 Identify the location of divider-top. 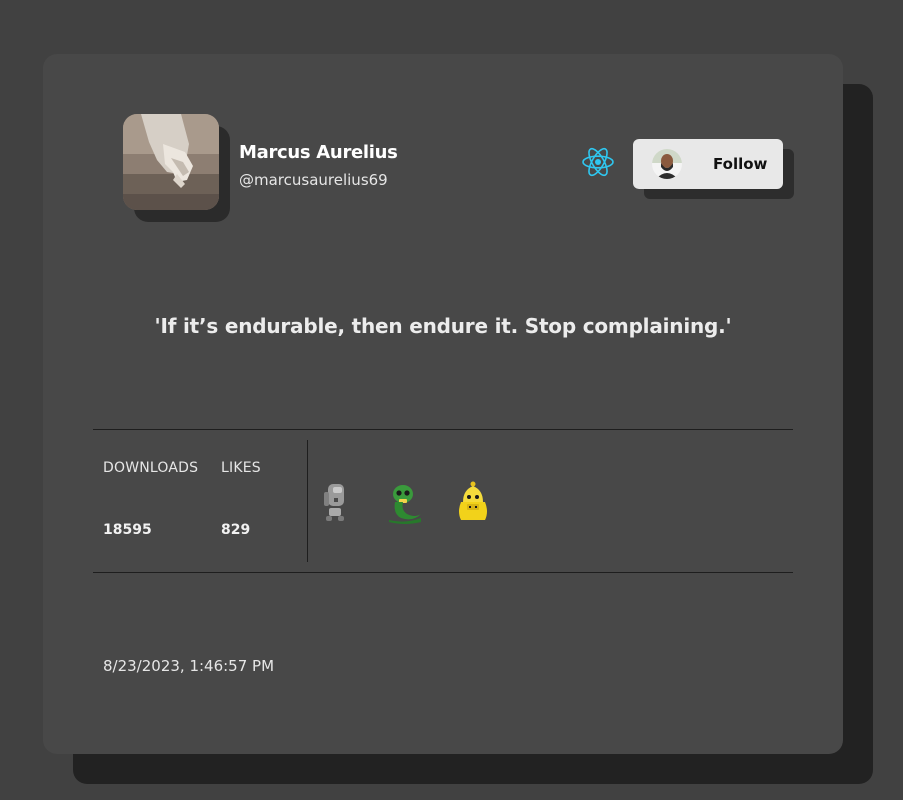
(443, 429).